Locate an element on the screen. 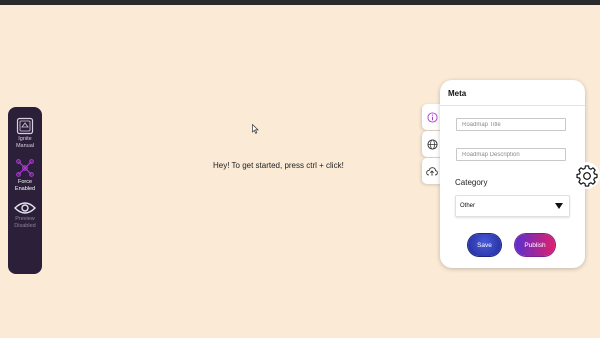 This screenshot has height=338, width=600. side-tabs is located at coordinates (432, 144).